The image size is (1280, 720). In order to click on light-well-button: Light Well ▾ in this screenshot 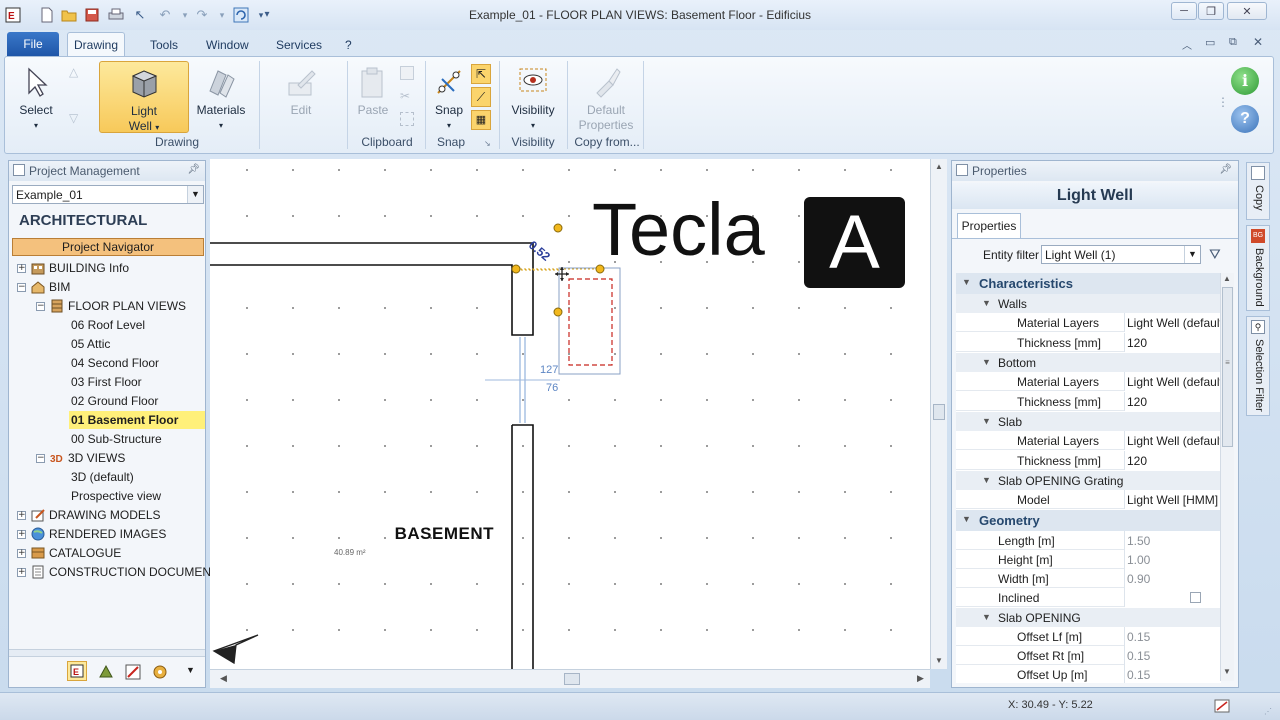, I will do `click(144, 97)`.